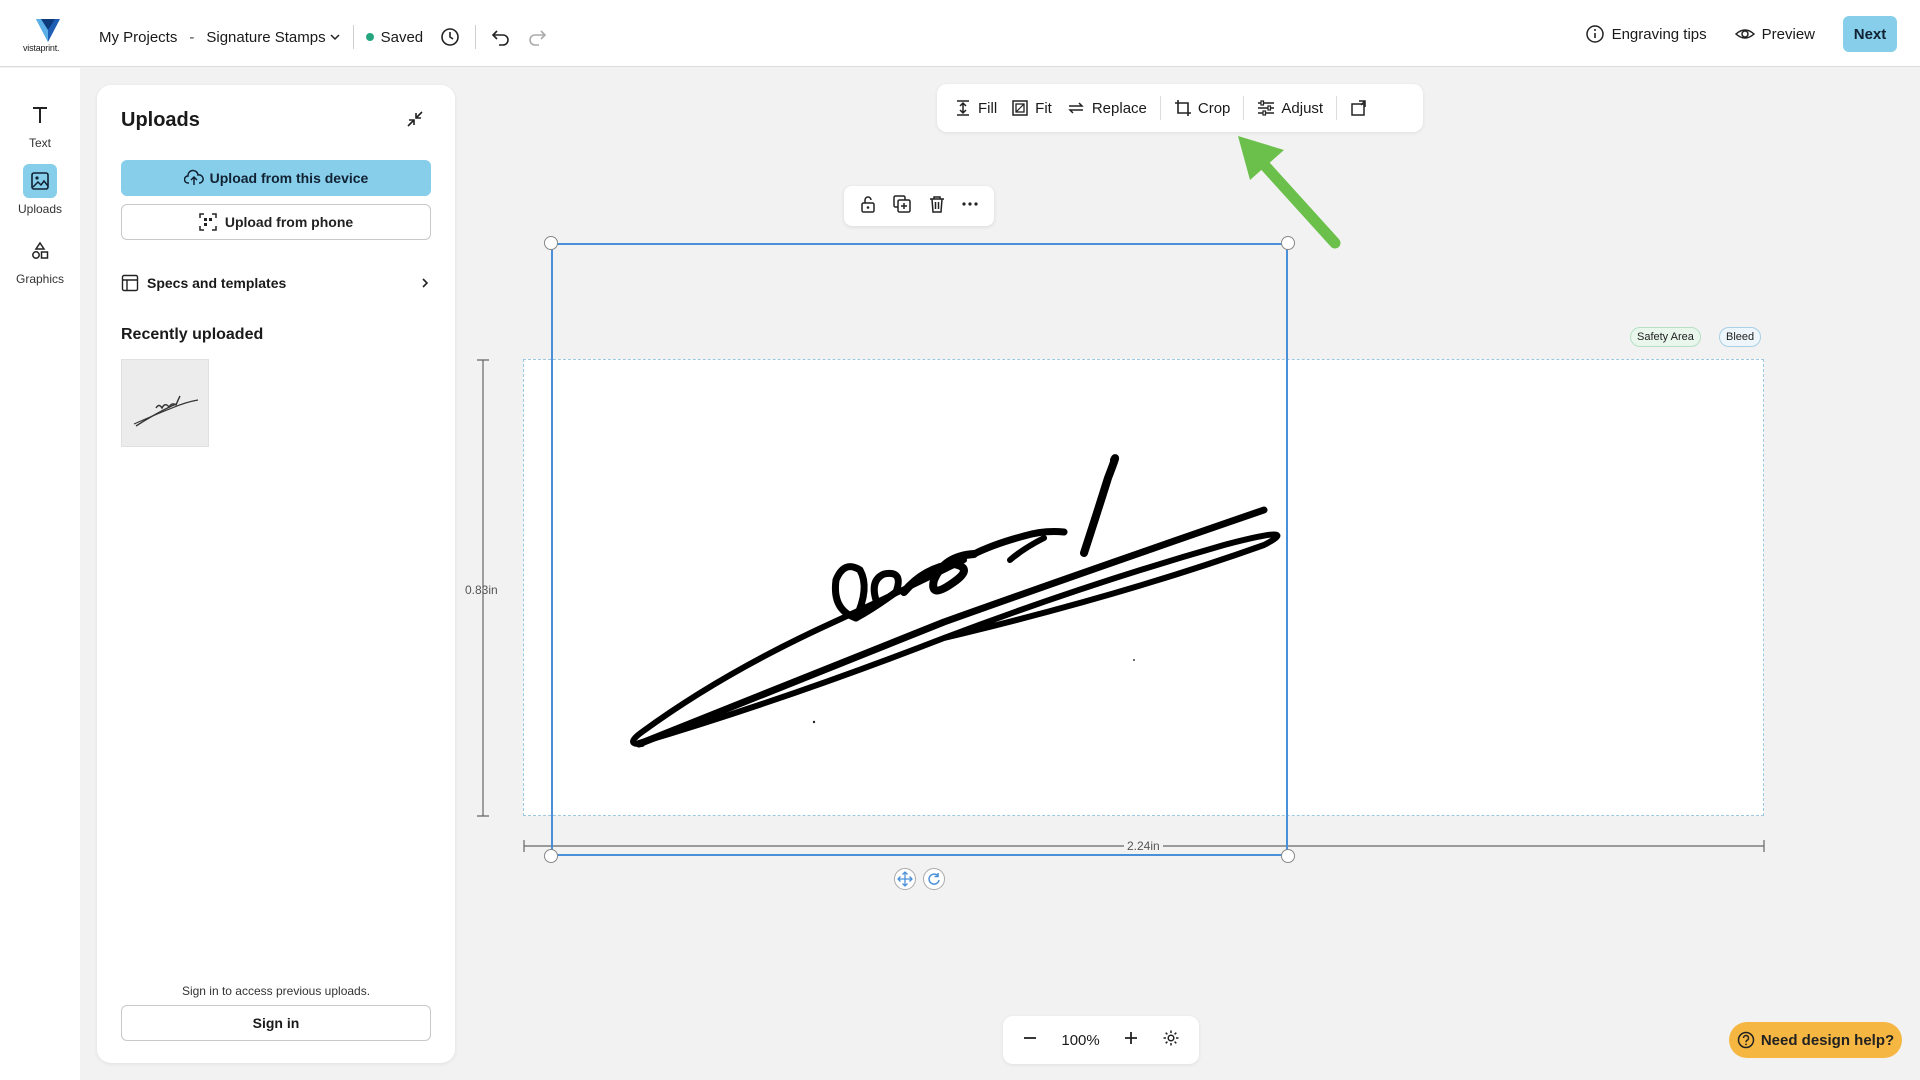  What do you see at coordinates (369, 37) in the screenshot?
I see `saved-dot-icon` at bounding box center [369, 37].